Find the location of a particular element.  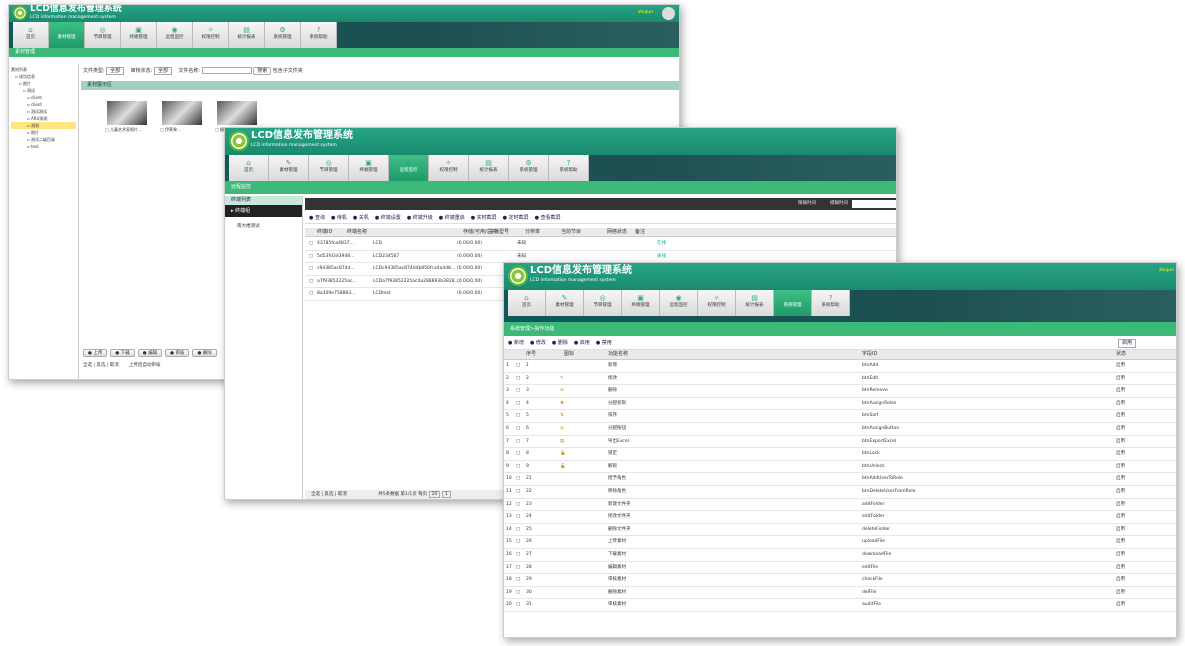

table-row: 6 ▢ 6 ◎ 分配按钮 btnAssignButton 启用 is located at coordinates (840, 429).